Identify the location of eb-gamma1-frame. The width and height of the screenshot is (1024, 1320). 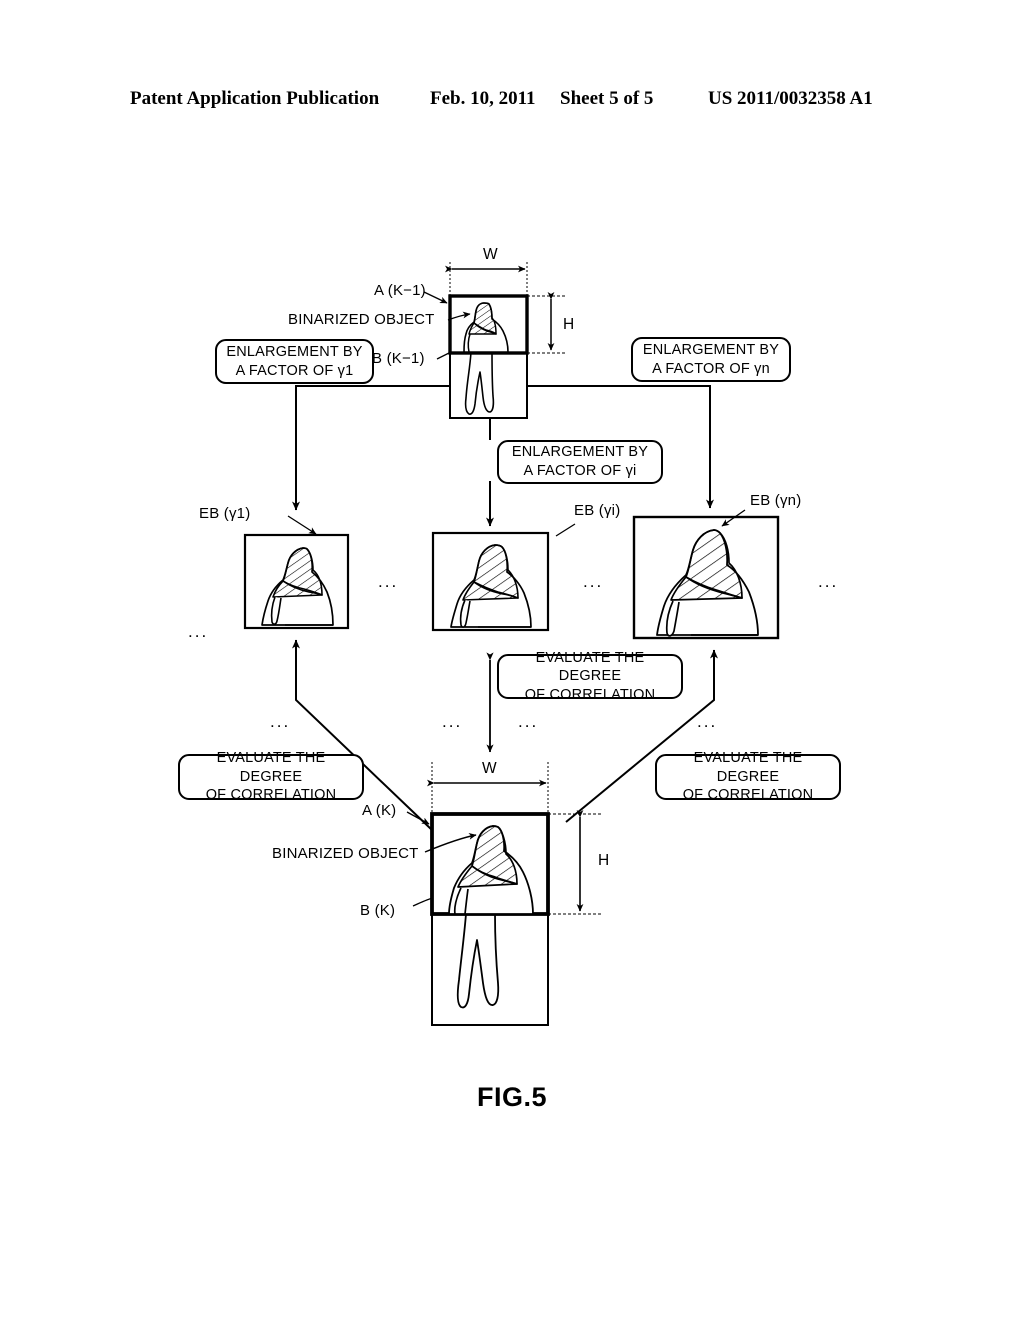
(296, 581).